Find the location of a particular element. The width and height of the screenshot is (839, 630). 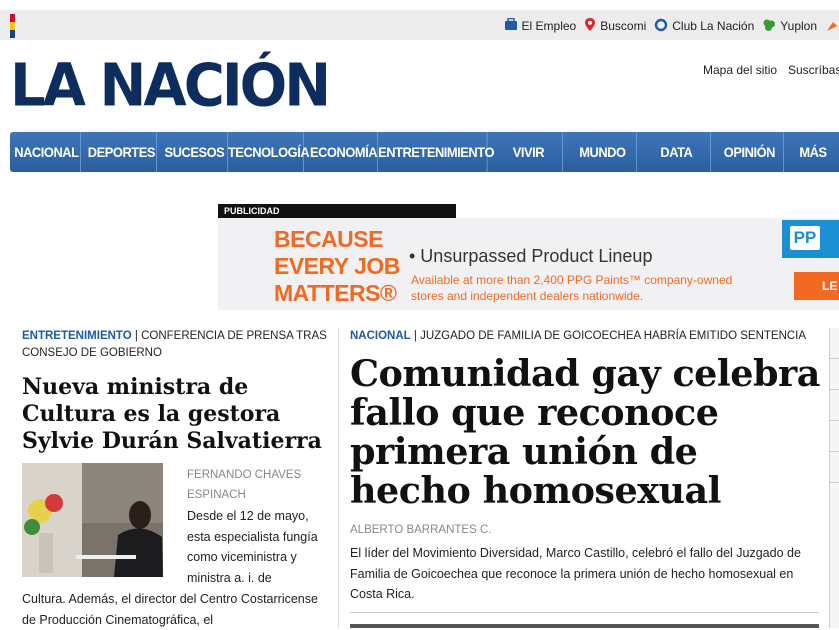

nav-mas: MÁS is located at coordinates (813, 152).